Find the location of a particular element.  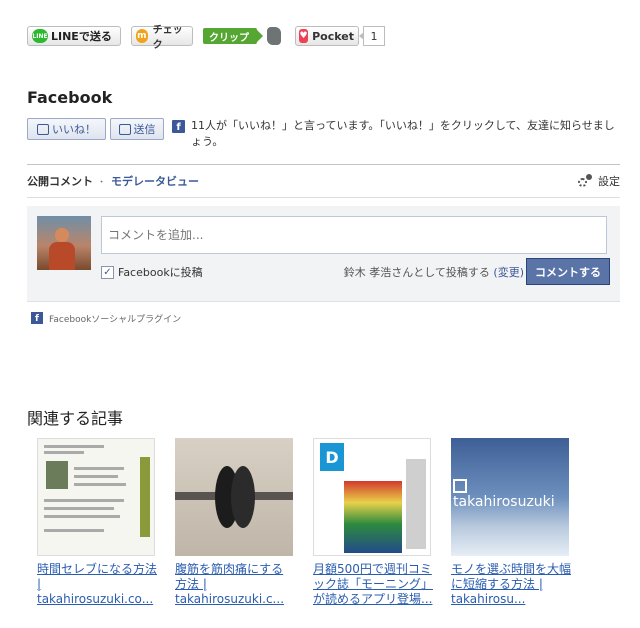

d-logo: D is located at coordinates (332, 457).